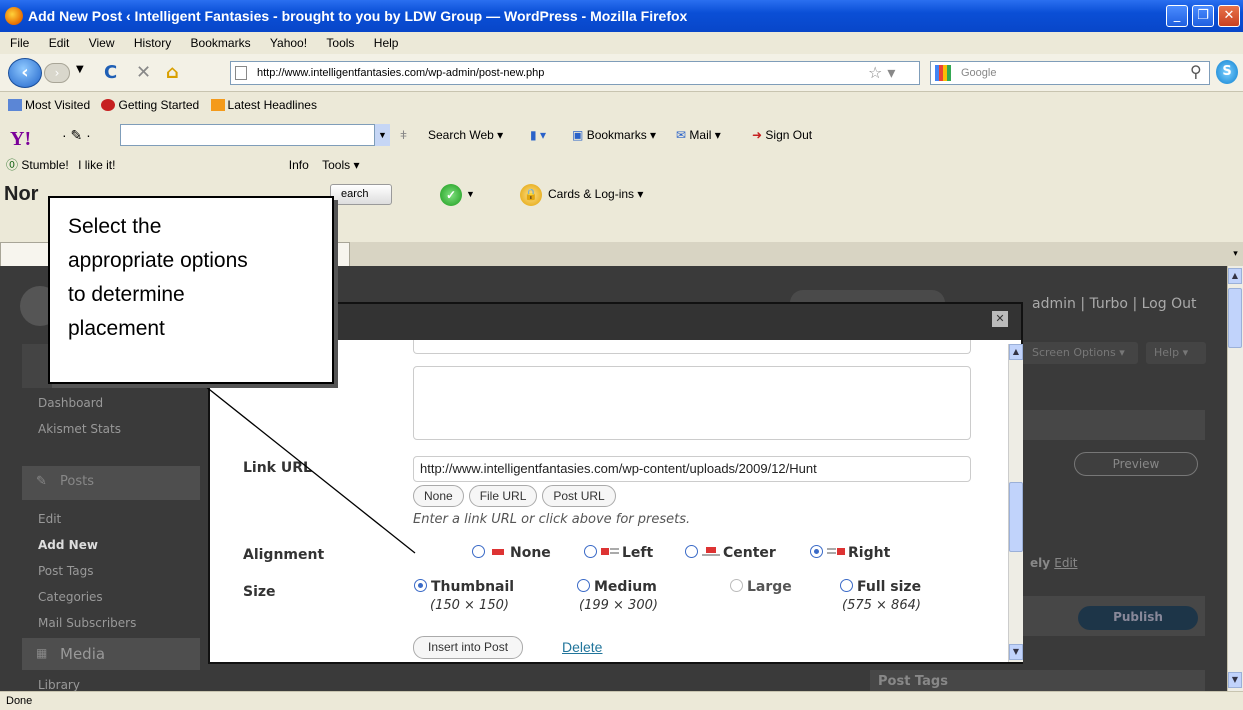  I want to click on delete-link: Delete, so click(582, 647).